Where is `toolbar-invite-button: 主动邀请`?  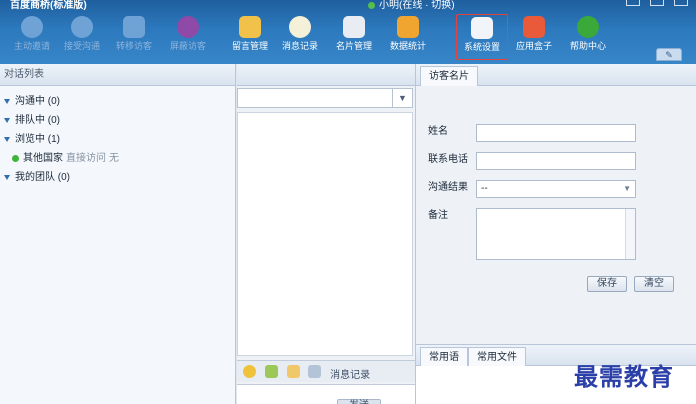
toolbar-invite-button: 主动邀请 is located at coordinates (32, 37).